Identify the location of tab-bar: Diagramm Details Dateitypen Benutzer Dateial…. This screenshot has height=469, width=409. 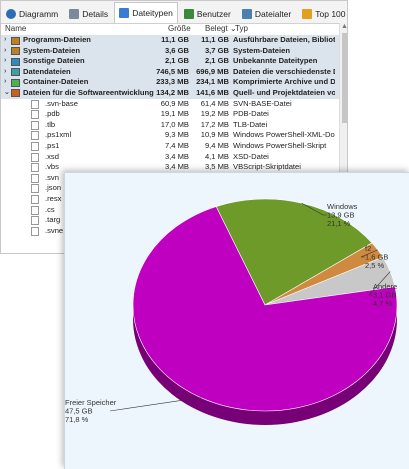
(174, 12).